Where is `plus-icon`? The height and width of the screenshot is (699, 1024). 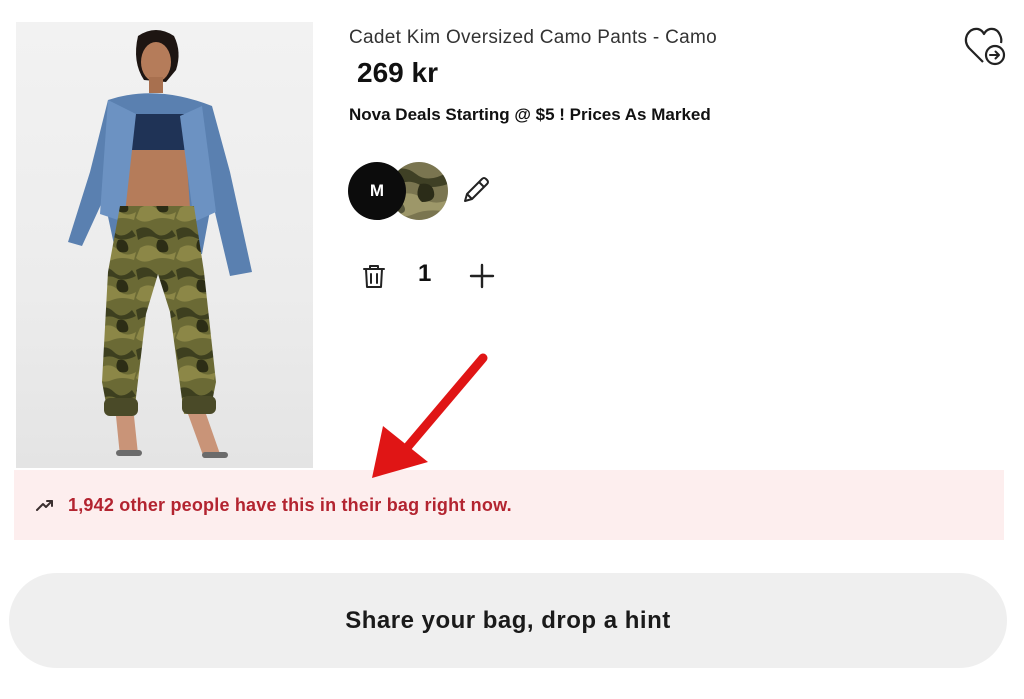 plus-icon is located at coordinates (482, 276).